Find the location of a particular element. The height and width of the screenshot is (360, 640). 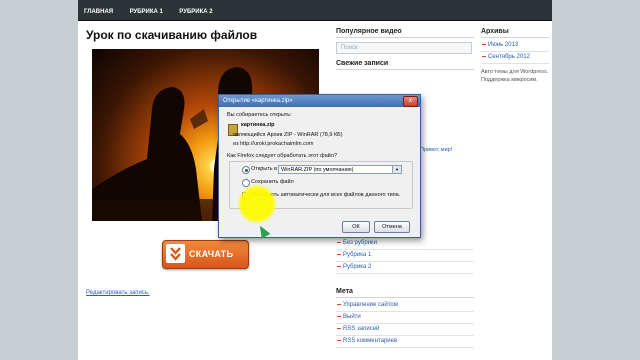

nav-item-home: Главная is located at coordinates (98, 12).